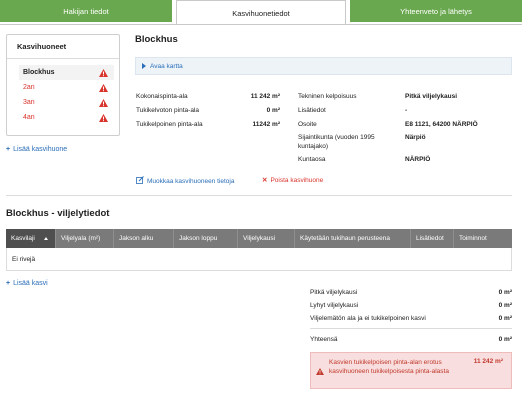  I want to click on sidebar-item-4an: 4an, so click(66, 117).